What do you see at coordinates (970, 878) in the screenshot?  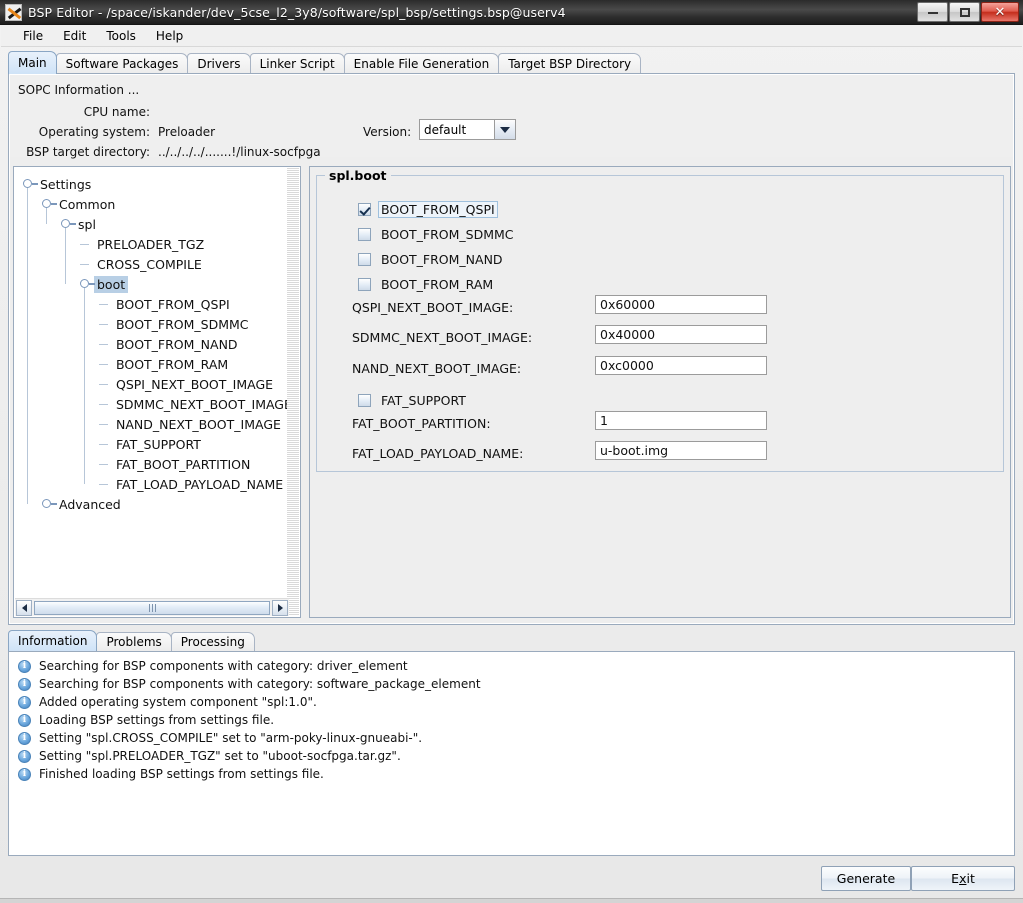 I see `exit-label-post: it` at bounding box center [970, 878].